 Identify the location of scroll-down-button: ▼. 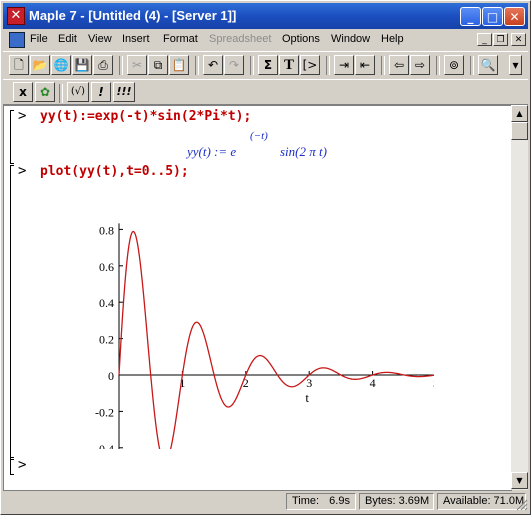
(519, 480).